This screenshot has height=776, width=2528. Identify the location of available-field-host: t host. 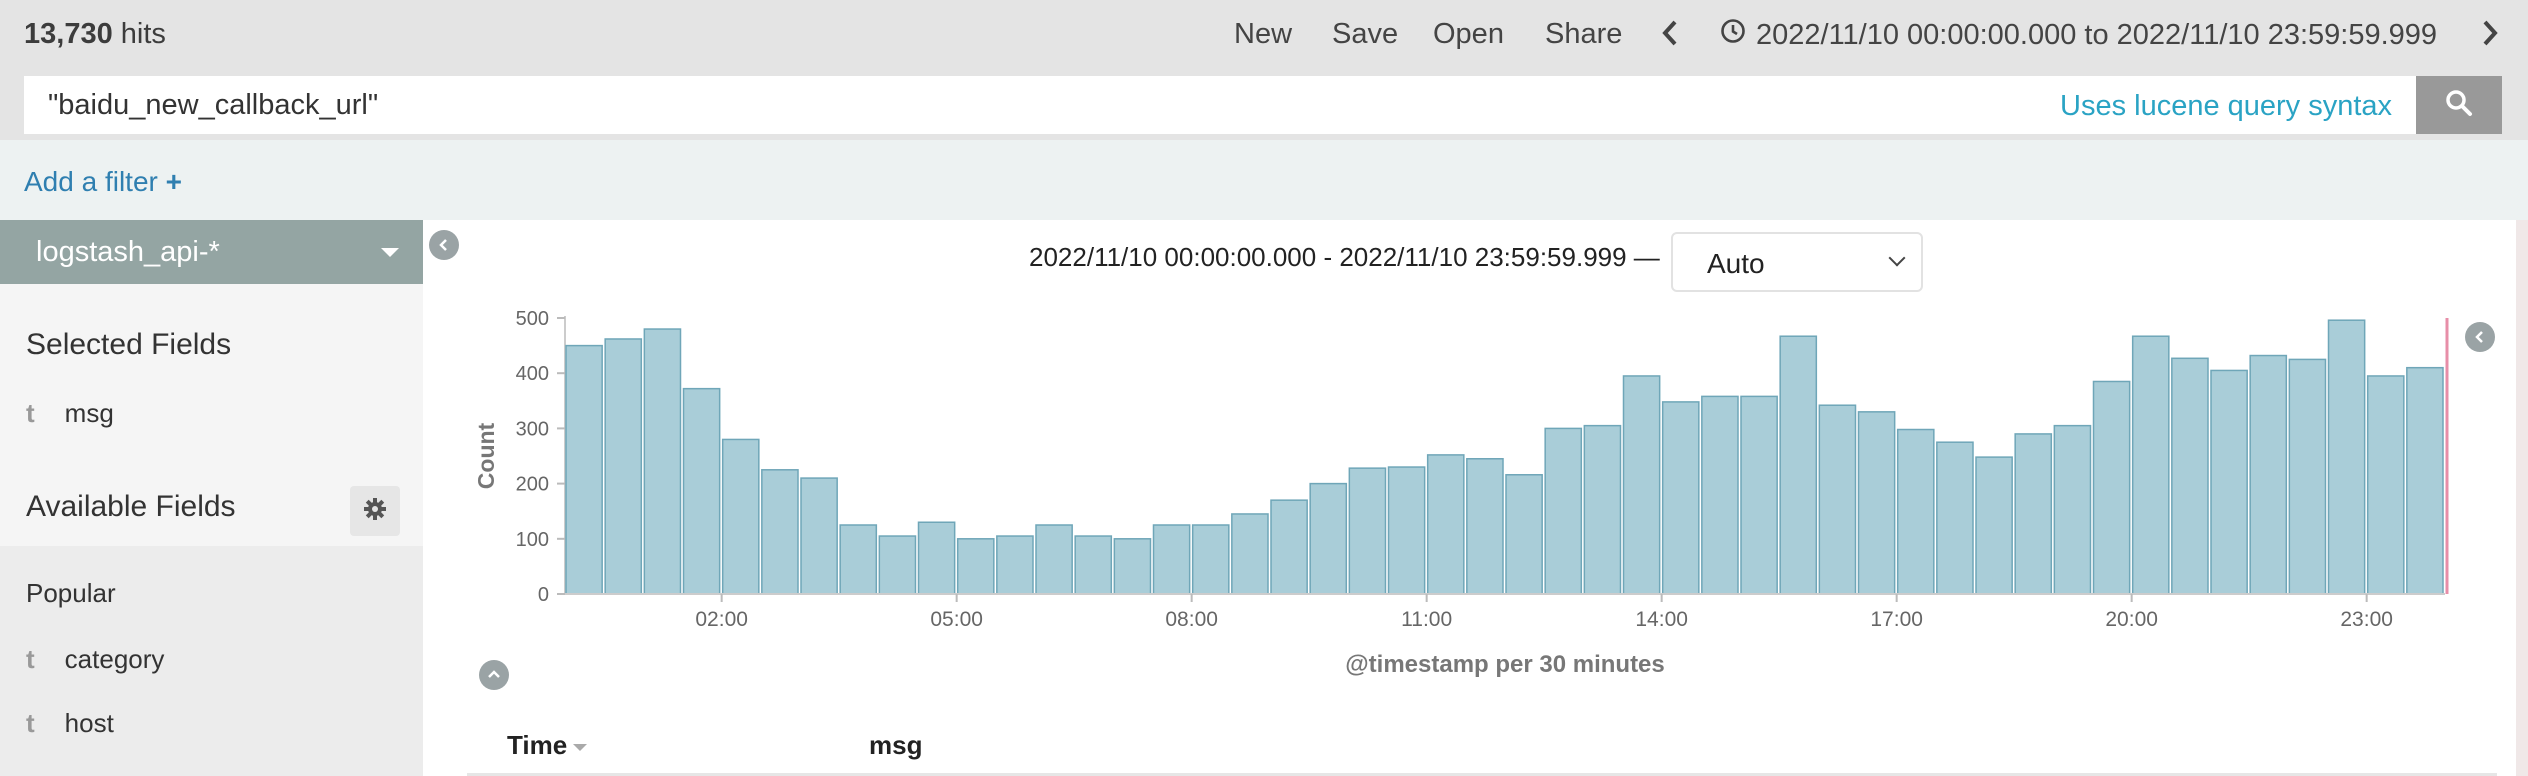
(70, 723).